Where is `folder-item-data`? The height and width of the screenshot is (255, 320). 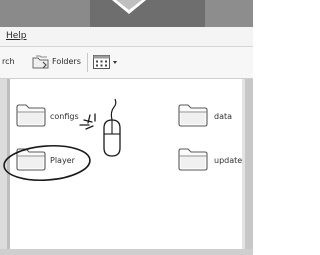
folder-item-data is located at coordinates (193, 115).